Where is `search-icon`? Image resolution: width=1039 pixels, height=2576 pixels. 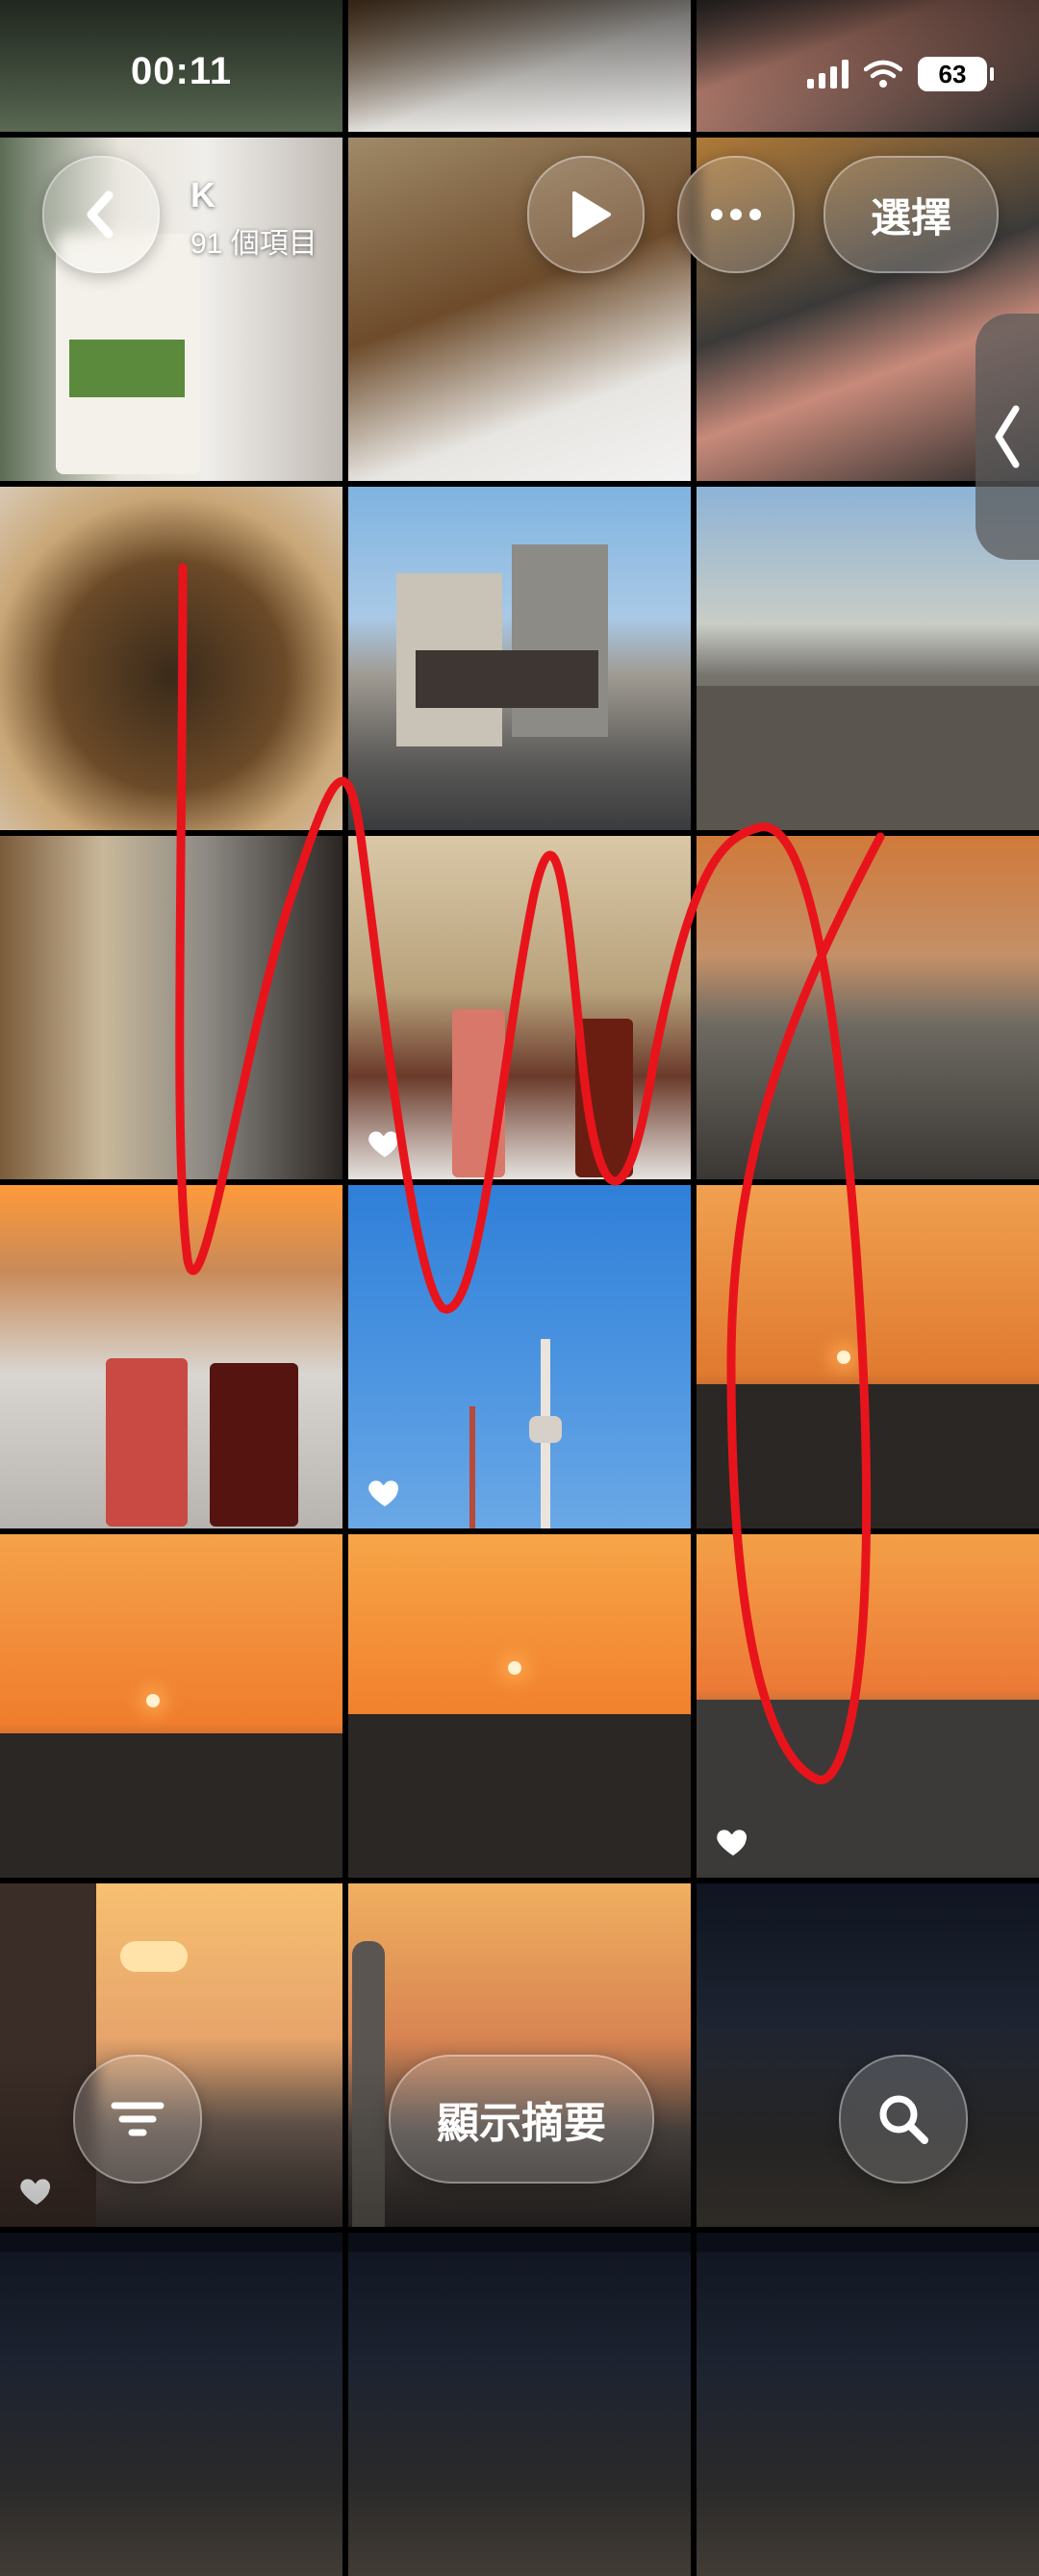 search-icon is located at coordinates (903, 2120).